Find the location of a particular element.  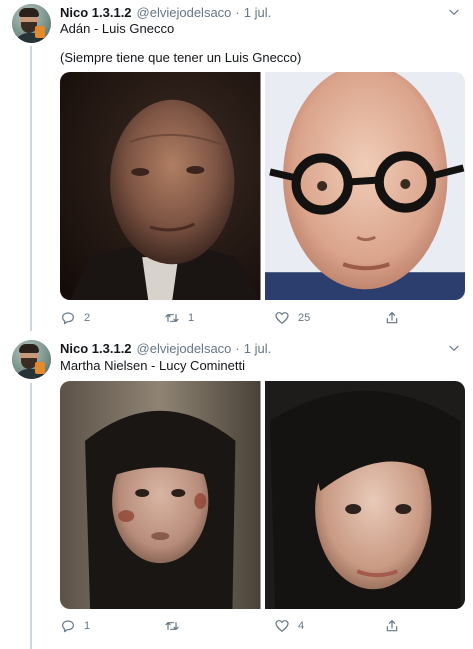

like-count: 25 is located at coordinates (304, 318).